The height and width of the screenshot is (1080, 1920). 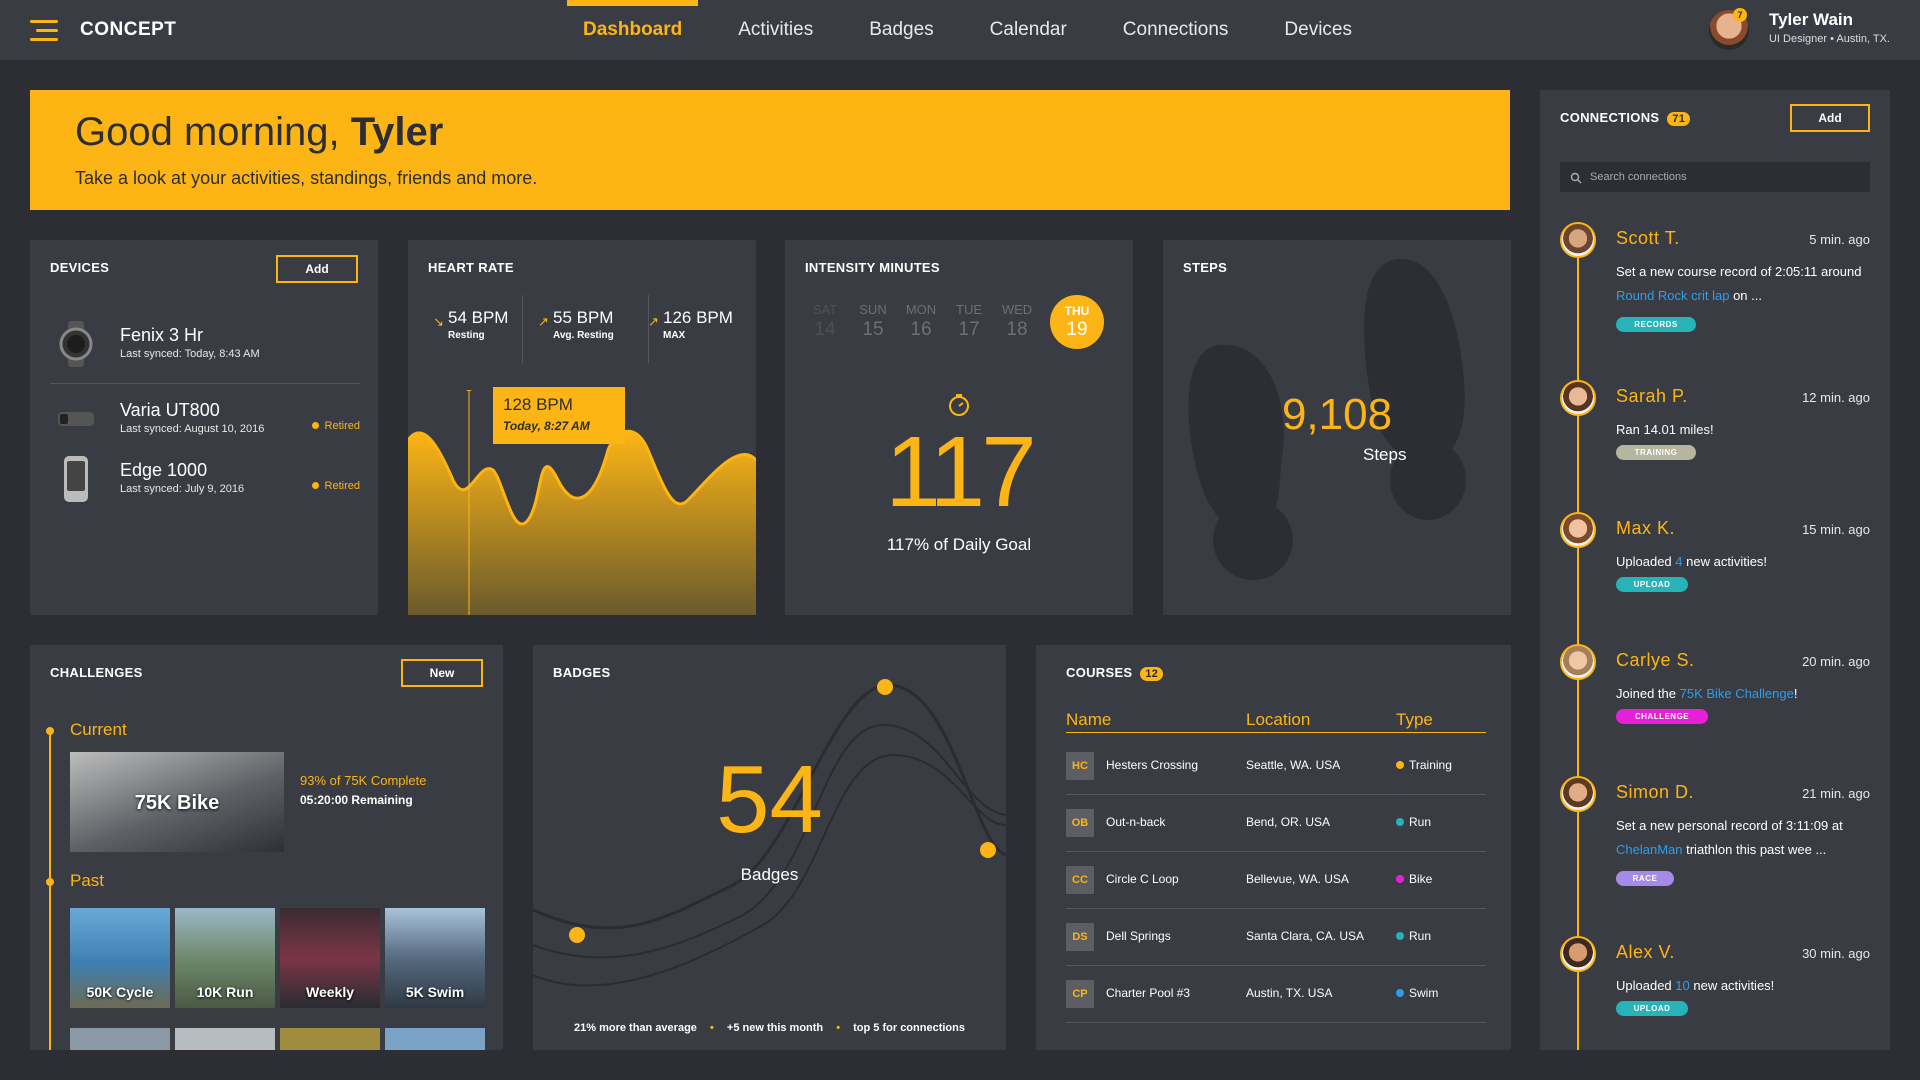 What do you see at coordinates (76, 419) in the screenshot?
I see `bike-light-icon` at bounding box center [76, 419].